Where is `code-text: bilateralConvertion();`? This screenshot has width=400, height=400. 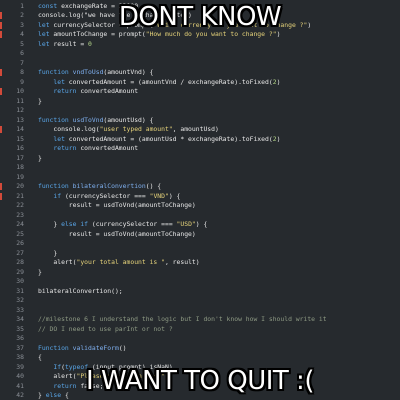 code-text: bilateralConvertion(); is located at coordinates (80, 292).